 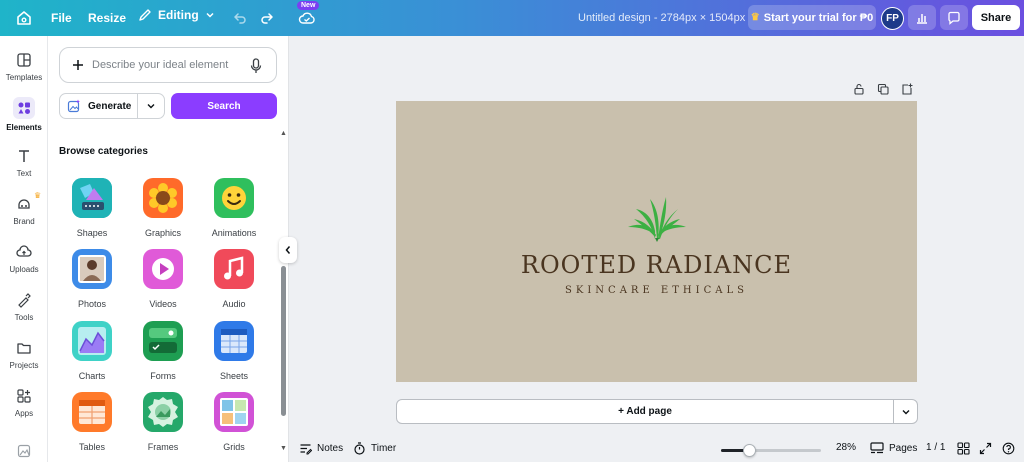 What do you see at coordinates (656, 290) in the screenshot?
I see `brand-tagline-text: SKINCARE ETHICALS` at bounding box center [656, 290].